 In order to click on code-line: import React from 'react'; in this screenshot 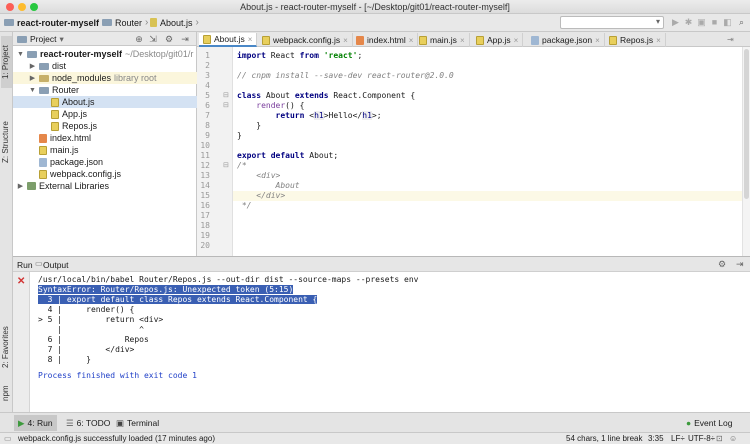, I will do `click(300, 55)`.